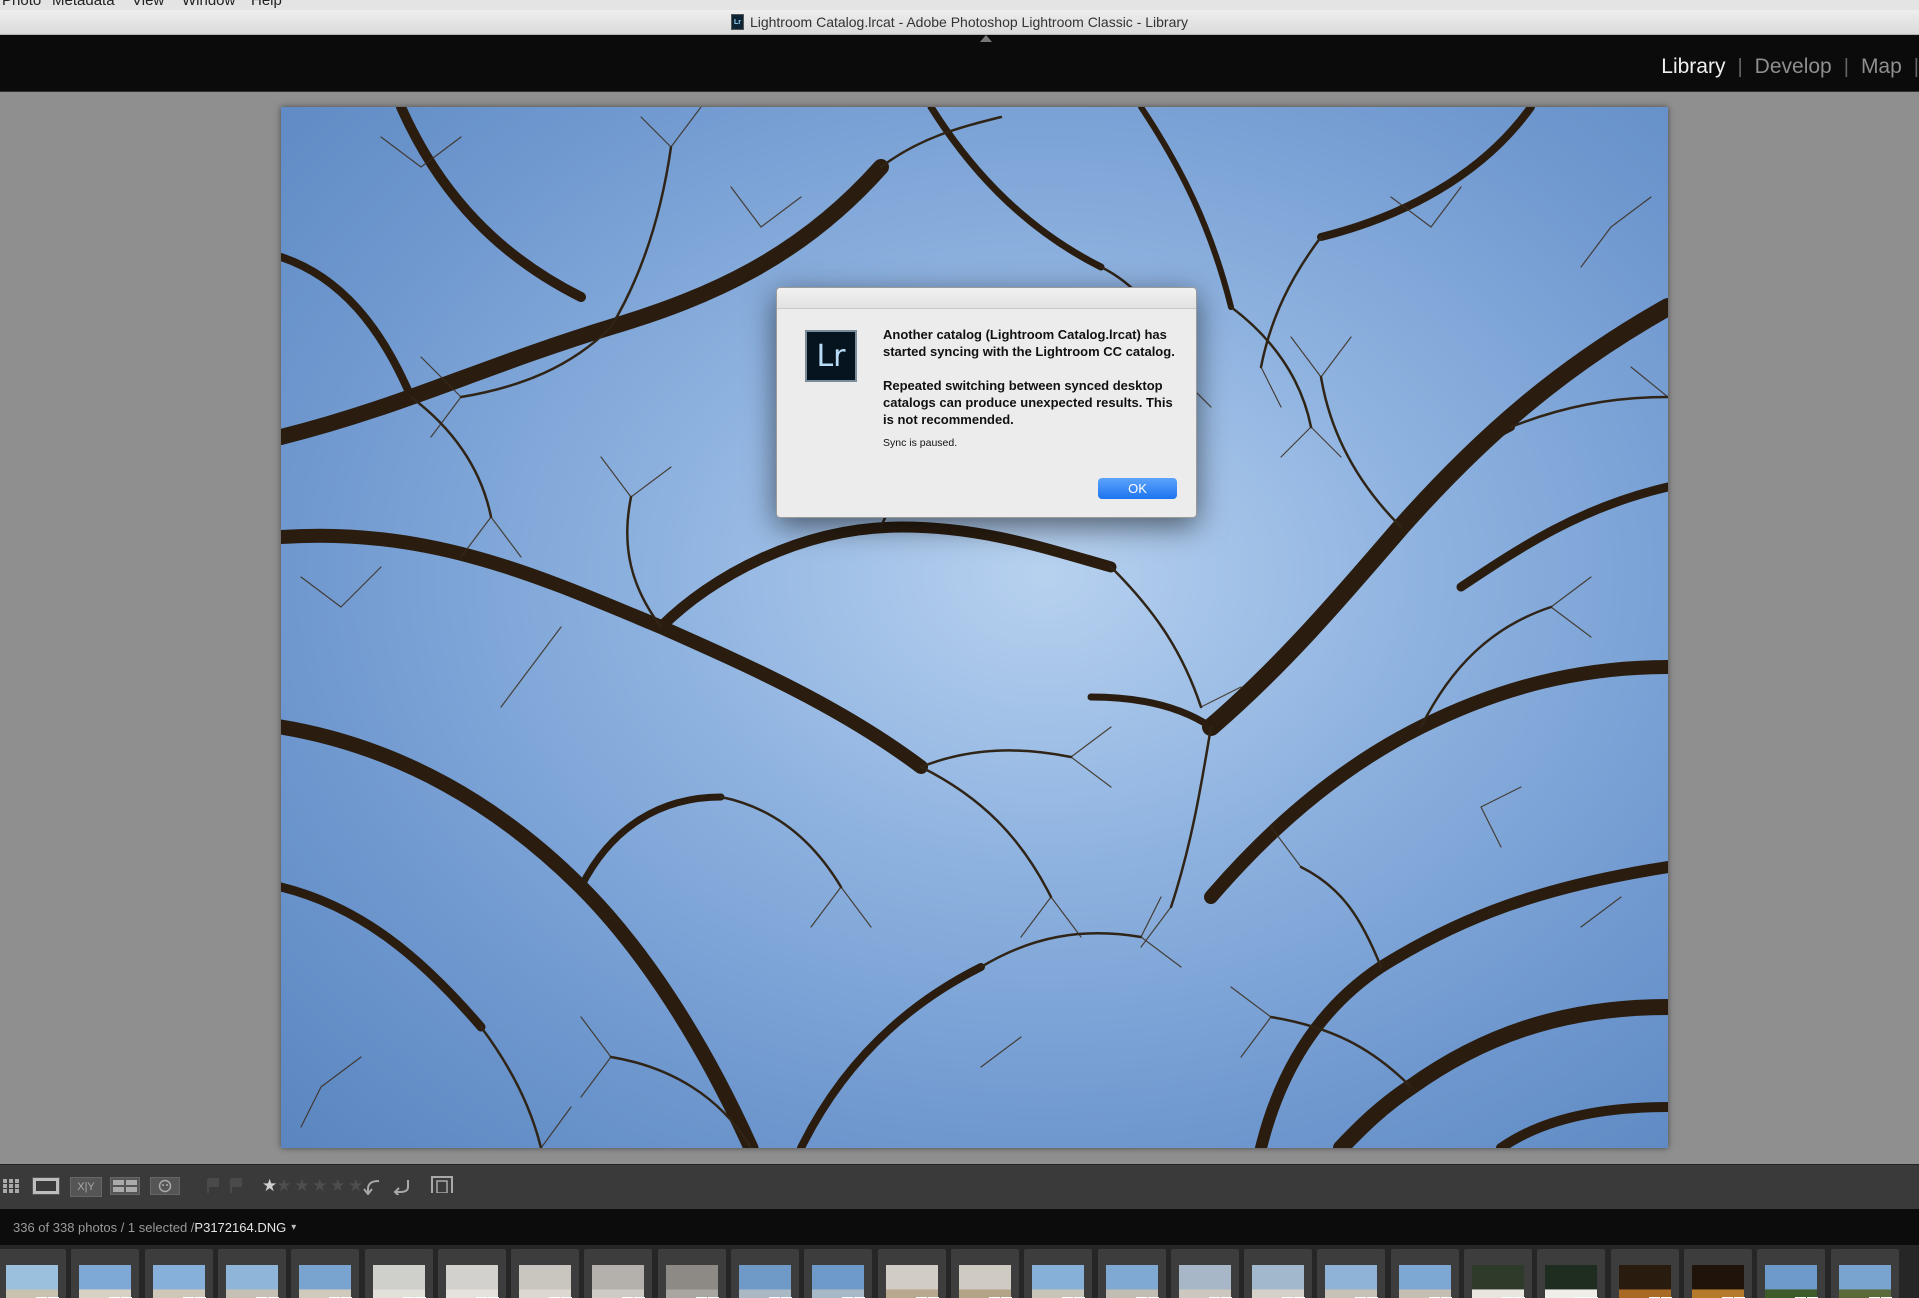 Image resolution: width=1919 pixels, height=1298 pixels. I want to click on flag-pick-icon, so click(213, 1186).